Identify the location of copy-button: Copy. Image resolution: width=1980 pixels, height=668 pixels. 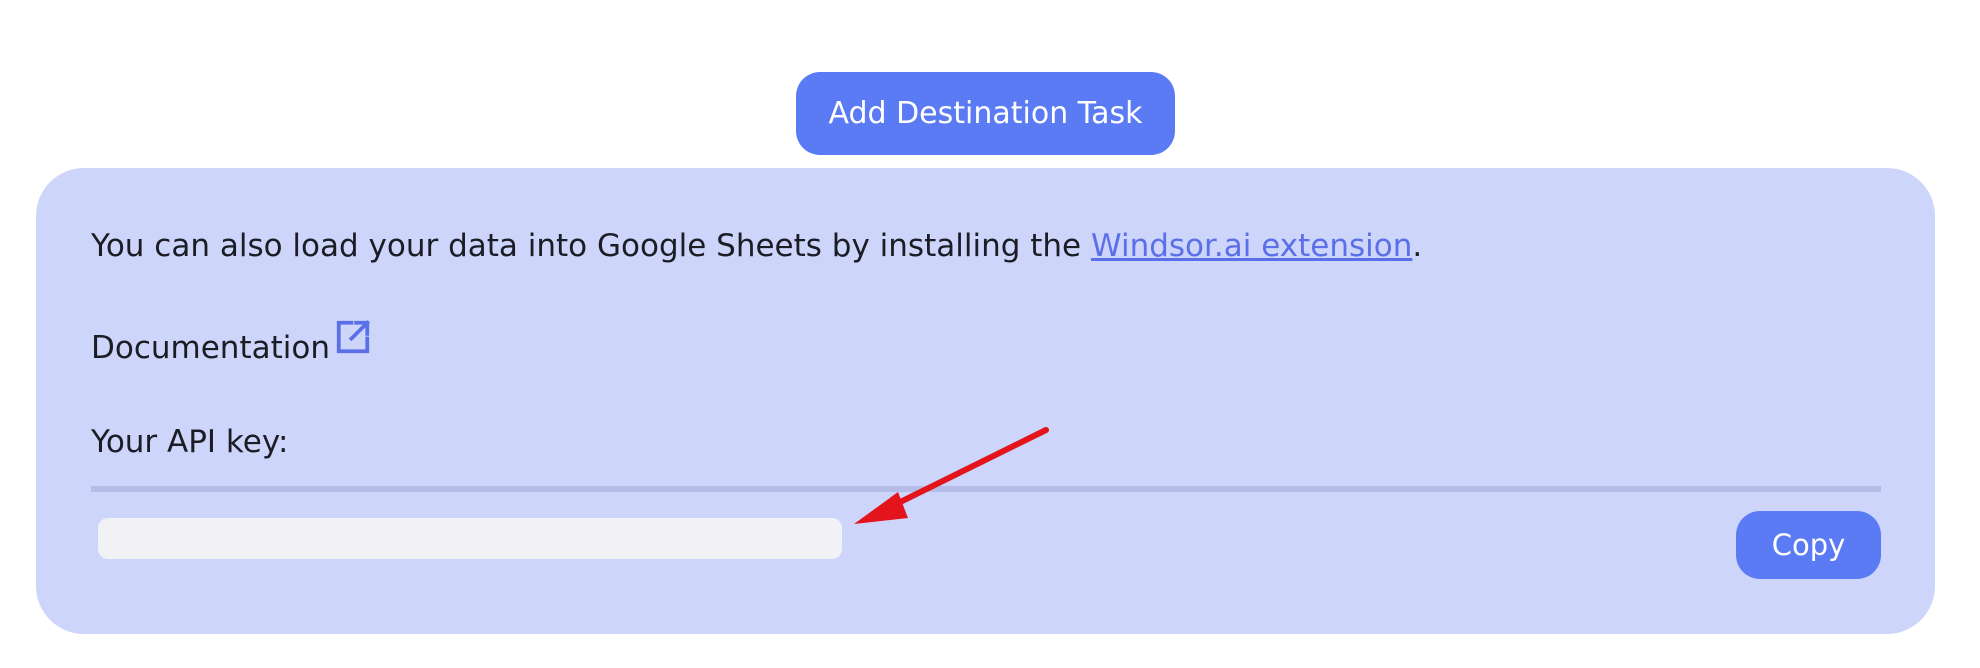
(1808, 545).